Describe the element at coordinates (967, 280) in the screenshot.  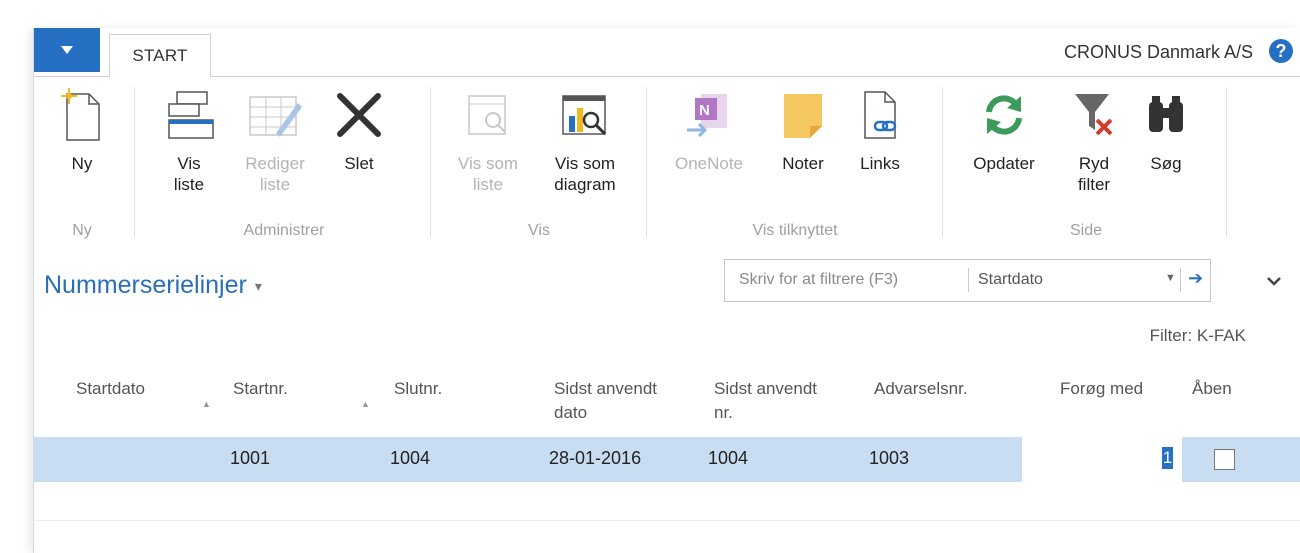
I see `filter-box: Skriv for at filtrere (F3) Startdato ▼ ➔` at that location.